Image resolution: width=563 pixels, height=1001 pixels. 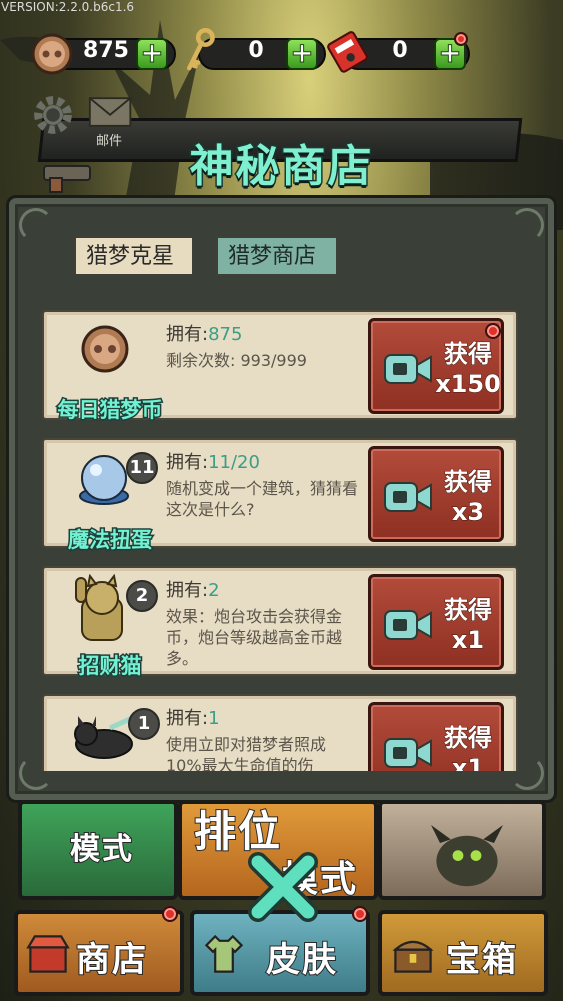 I want to click on item-description: 随机变成一个建筑，猜猜看这次是什么?, so click(x=262, y=499).